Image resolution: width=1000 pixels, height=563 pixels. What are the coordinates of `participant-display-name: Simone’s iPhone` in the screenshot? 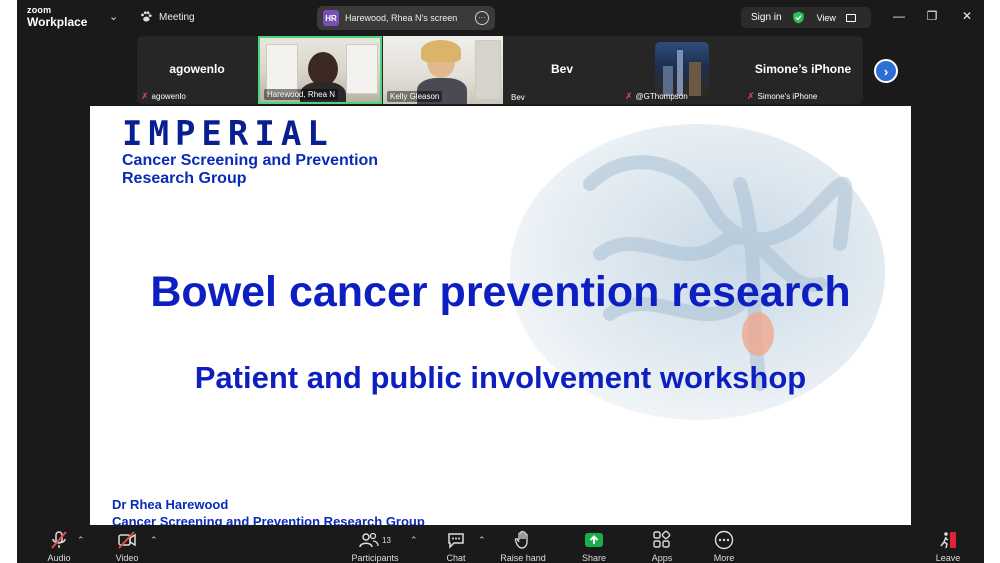 It's located at (803, 69).